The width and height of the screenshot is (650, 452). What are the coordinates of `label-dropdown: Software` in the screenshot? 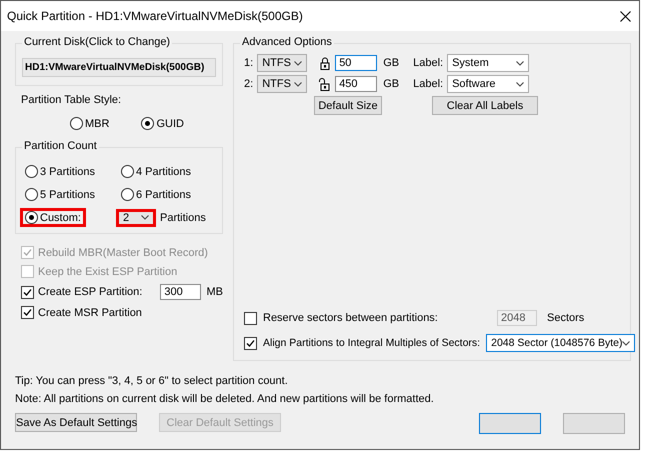 It's located at (488, 84).